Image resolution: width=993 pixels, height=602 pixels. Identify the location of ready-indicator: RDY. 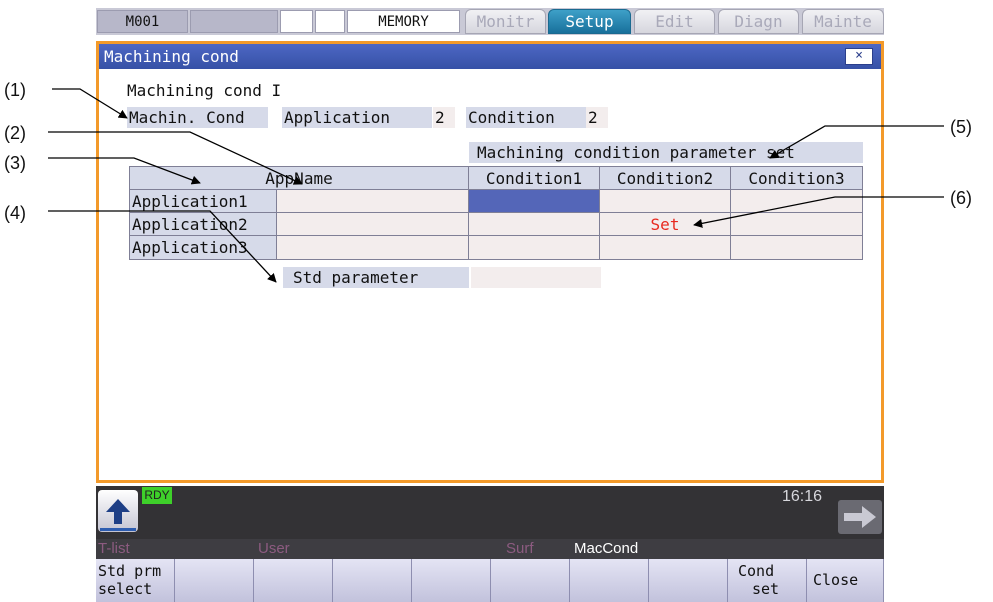
(157, 495).